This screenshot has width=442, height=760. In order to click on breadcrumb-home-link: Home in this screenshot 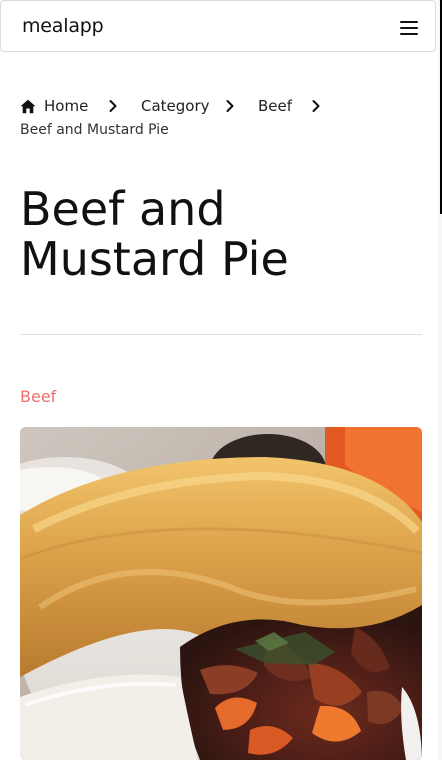, I will do `click(54, 106)`.